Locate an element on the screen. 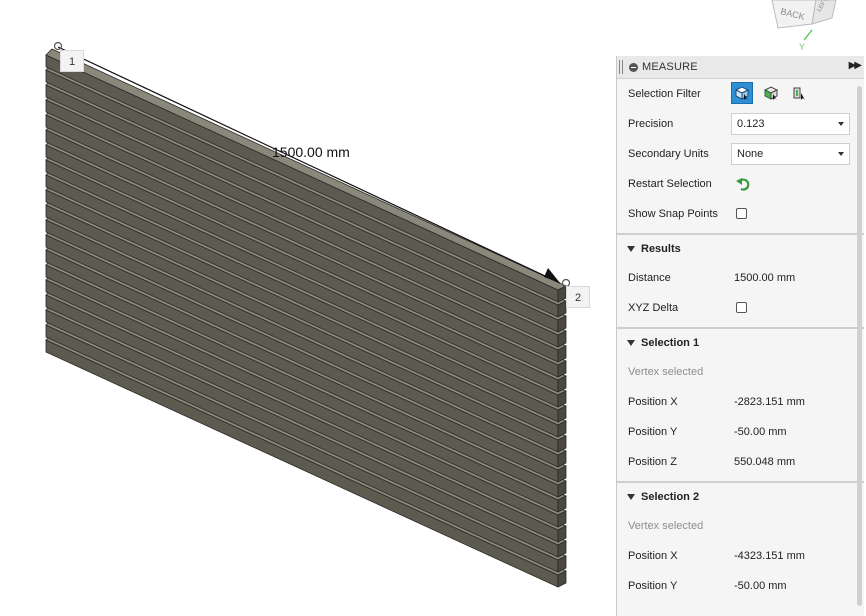 This screenshot has height=616, width=866. show-snap-points-label: Show Snap Points is located at coordinates (673, 214).